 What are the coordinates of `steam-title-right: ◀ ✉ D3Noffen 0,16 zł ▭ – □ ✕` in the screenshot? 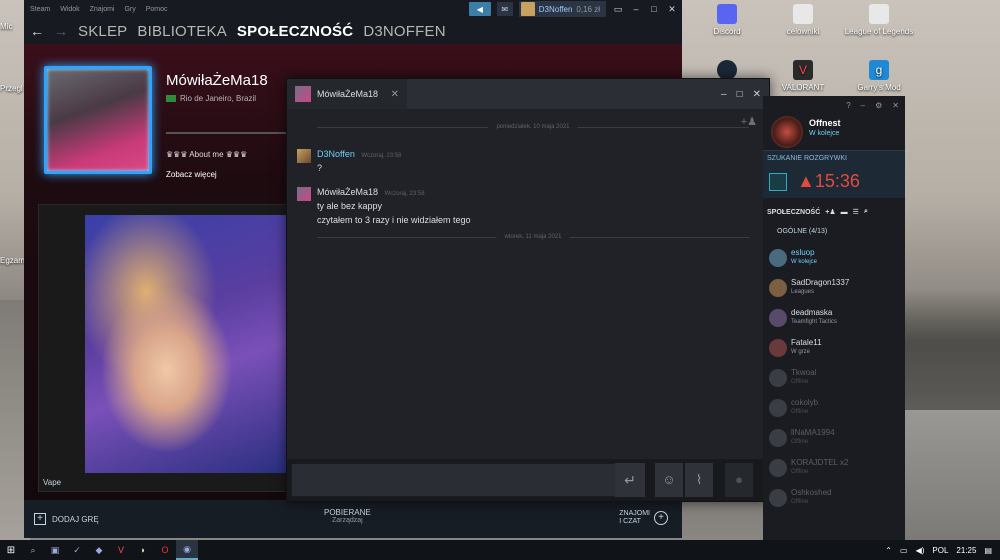 It's located at (575, 9).